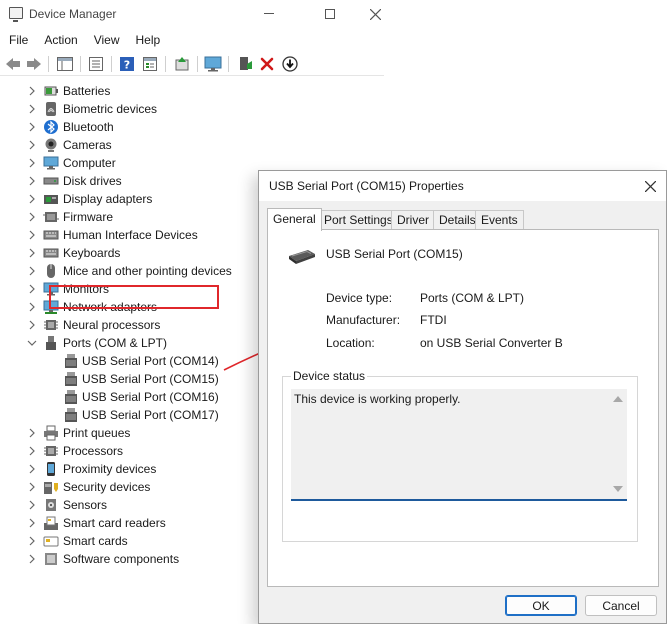  What do you see at coordinates (51, 199) in the screenshot?
I see `display-adapter-icon` at bounding box center [51, 199].